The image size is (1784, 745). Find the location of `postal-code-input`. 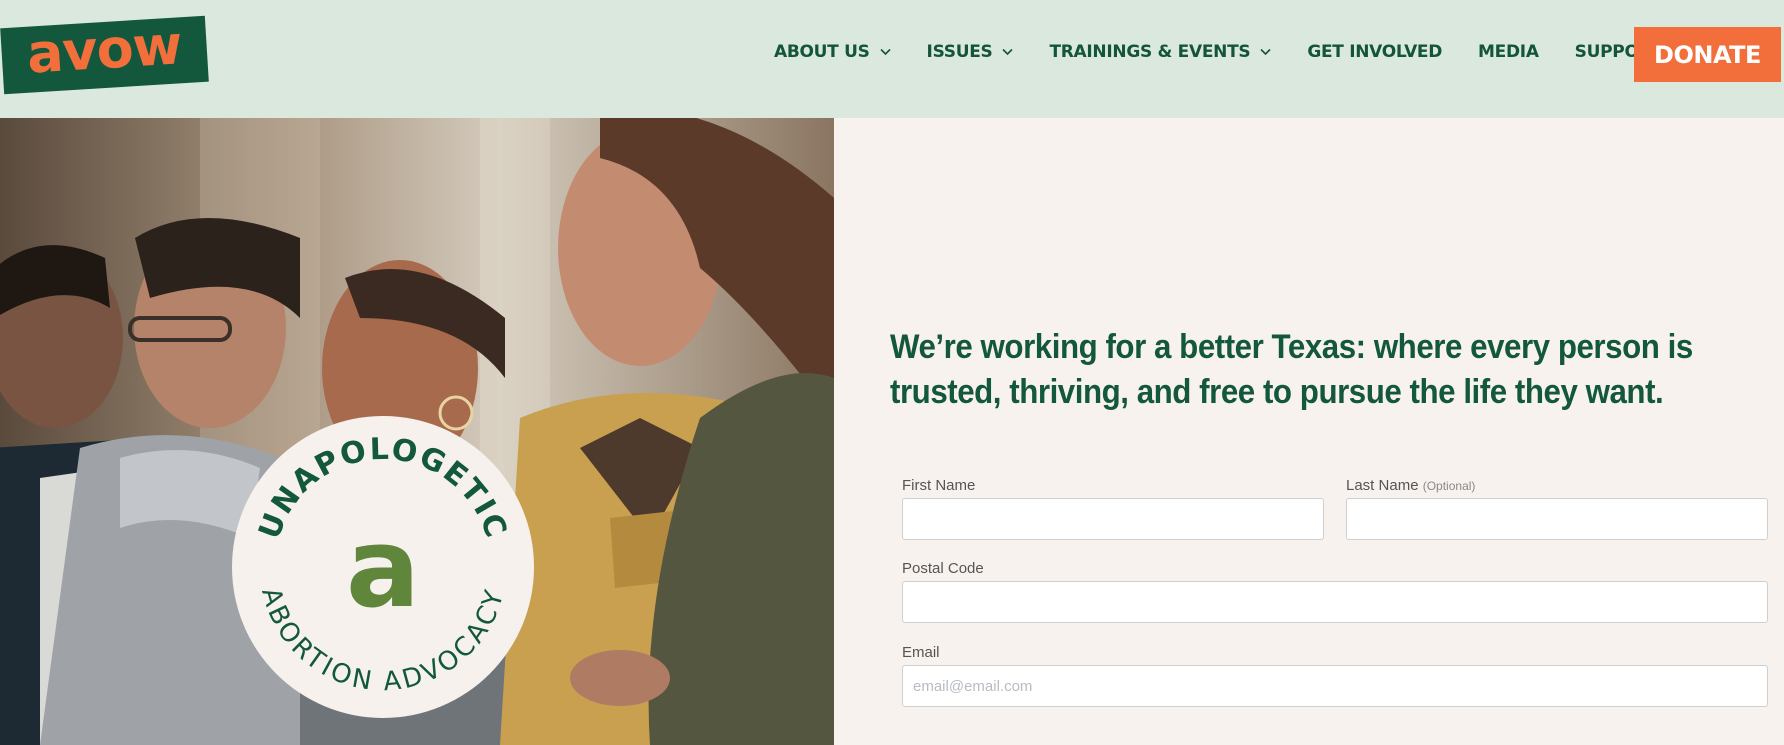

postal-code-input is located at coordinates (1335, 602).